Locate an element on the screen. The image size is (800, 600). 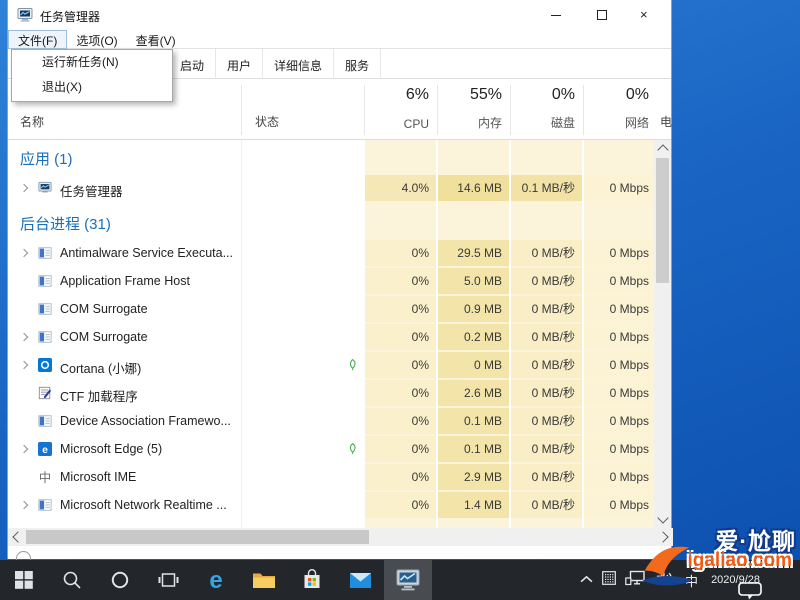
network-ethernet-icon is located at coordinates (635, 577).